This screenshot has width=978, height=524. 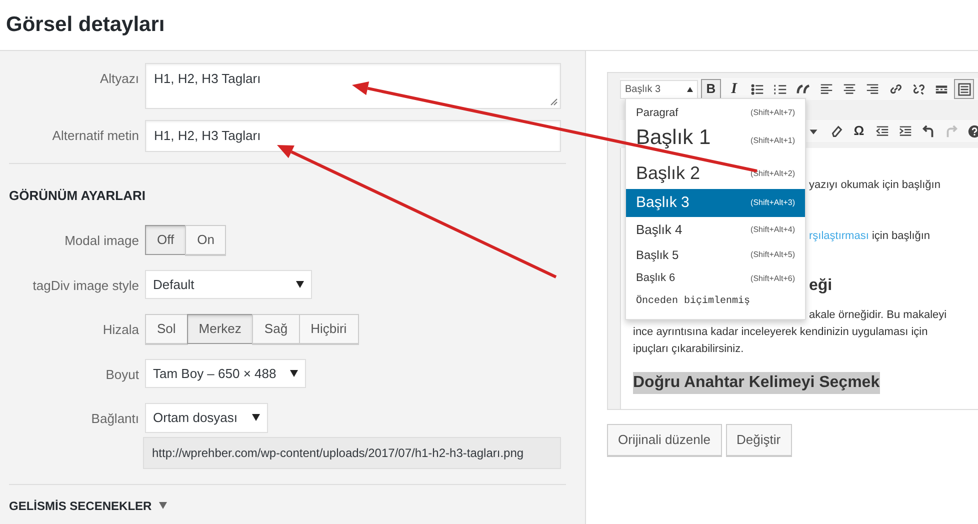 I want to click on menu-item: Paragraf (Shift+Alt+7), so click(x=715, y=113).